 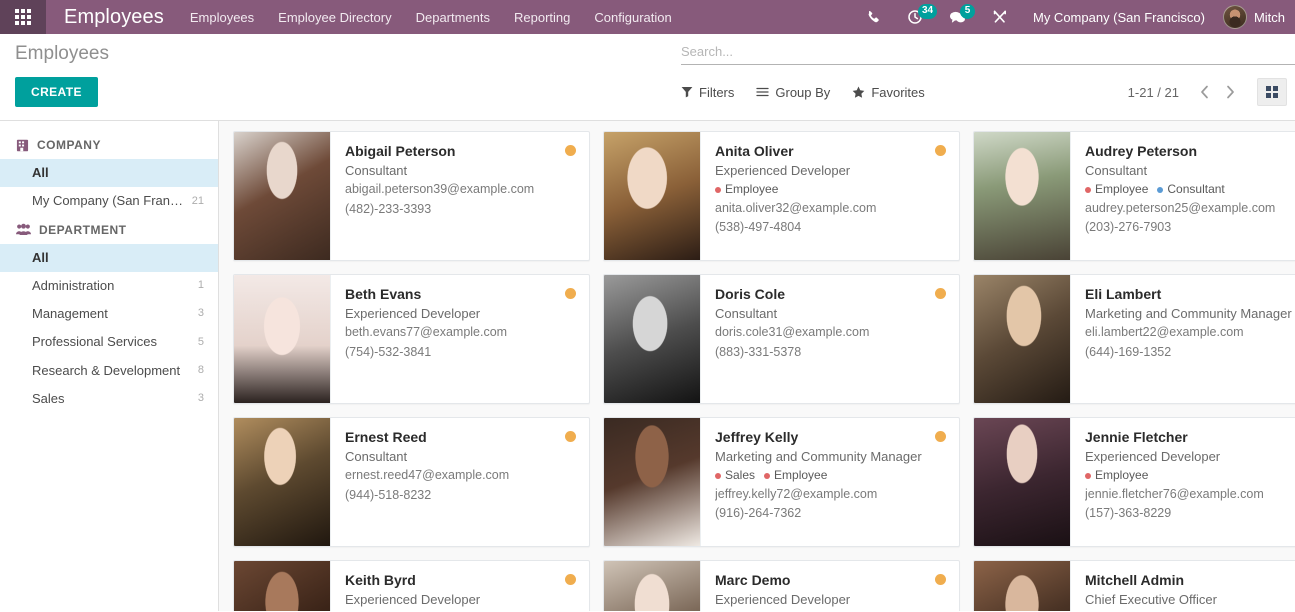 I want to click on search-input, so click(x=988, y=51).